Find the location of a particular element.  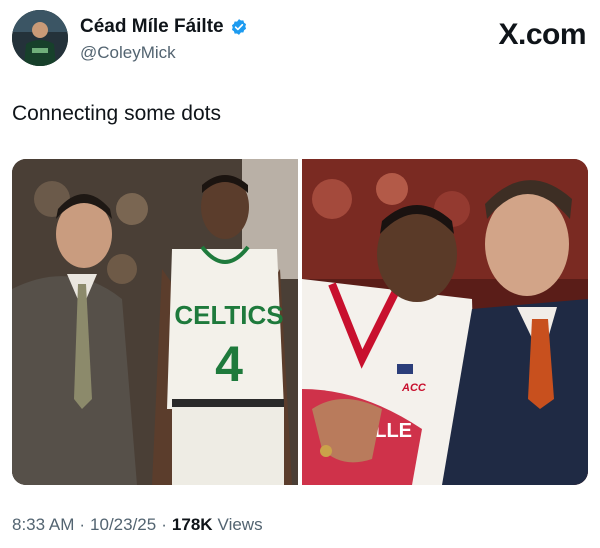

avatar is located at coordinates (40, 38).